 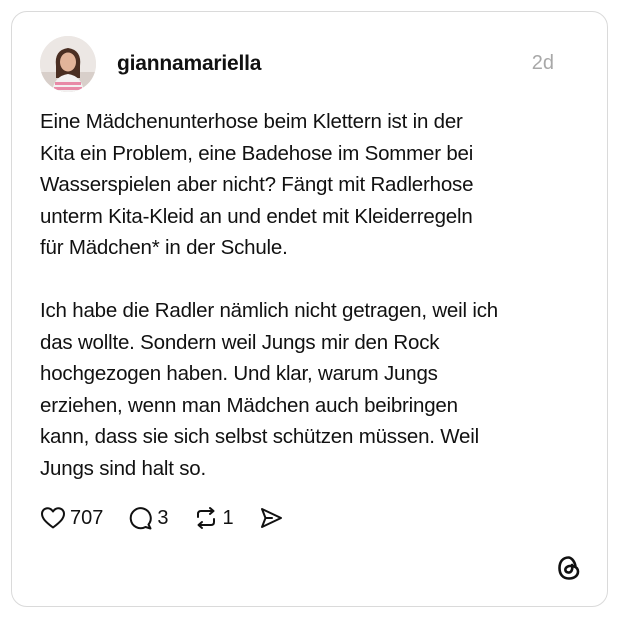 I want to click on like-count: 707, so click(x=87, y=517).